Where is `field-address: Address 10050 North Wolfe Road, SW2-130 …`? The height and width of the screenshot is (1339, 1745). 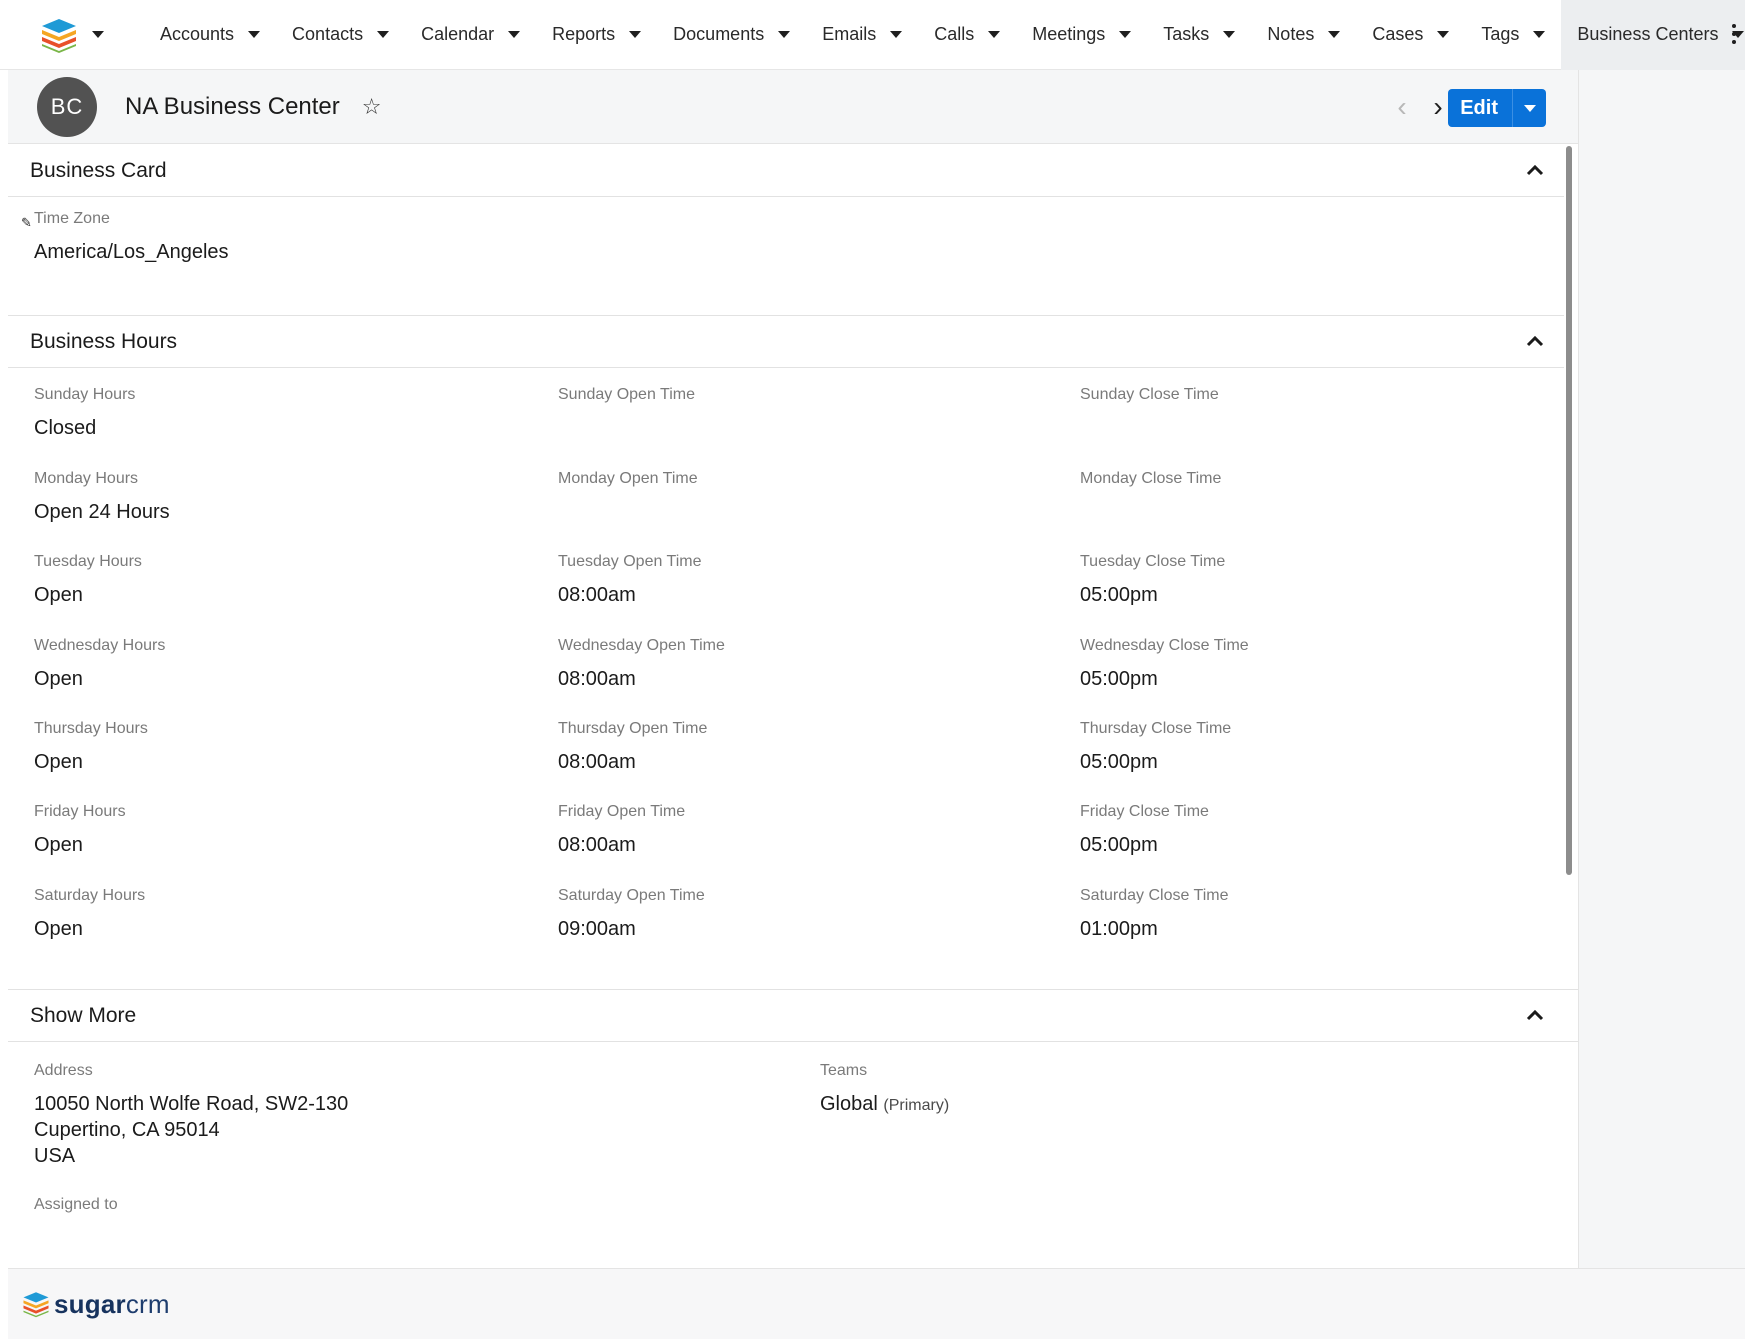
field-address: Address 10050 North Wolfe Road, SW2-130 … is located at coordinates (191, 1115).